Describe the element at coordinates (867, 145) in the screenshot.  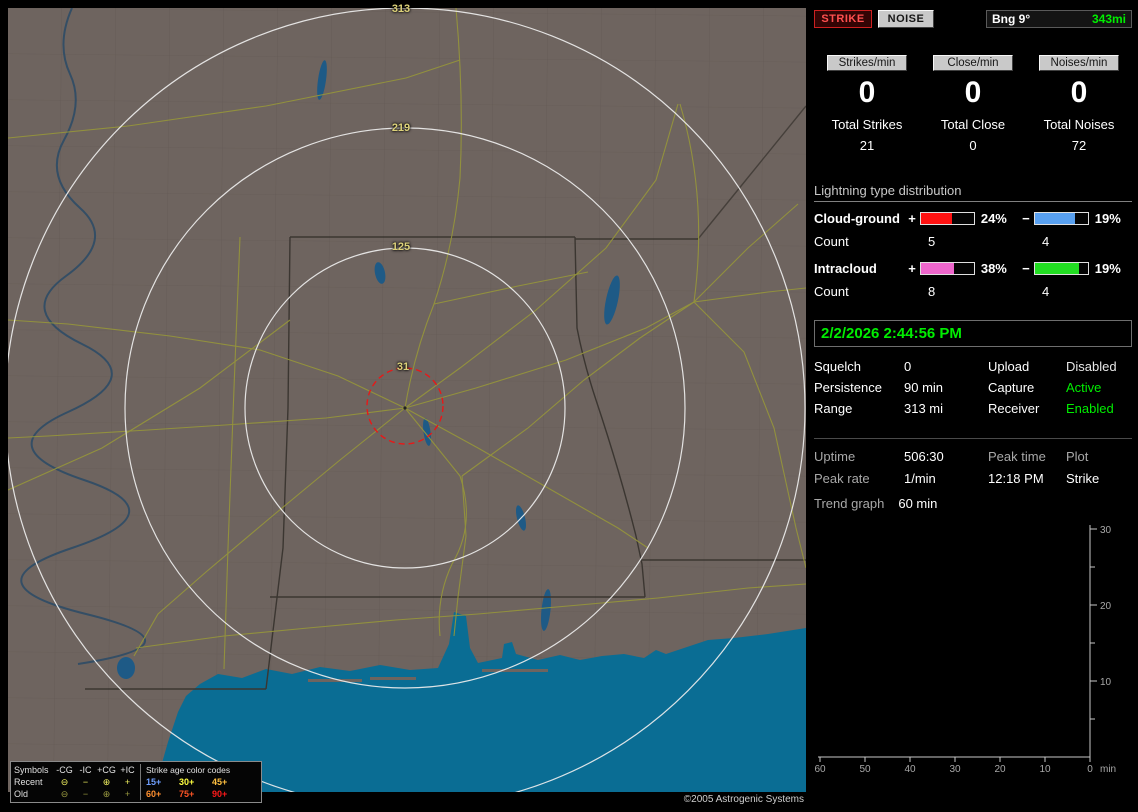
I see `total-strikes-value: 21` at that location.